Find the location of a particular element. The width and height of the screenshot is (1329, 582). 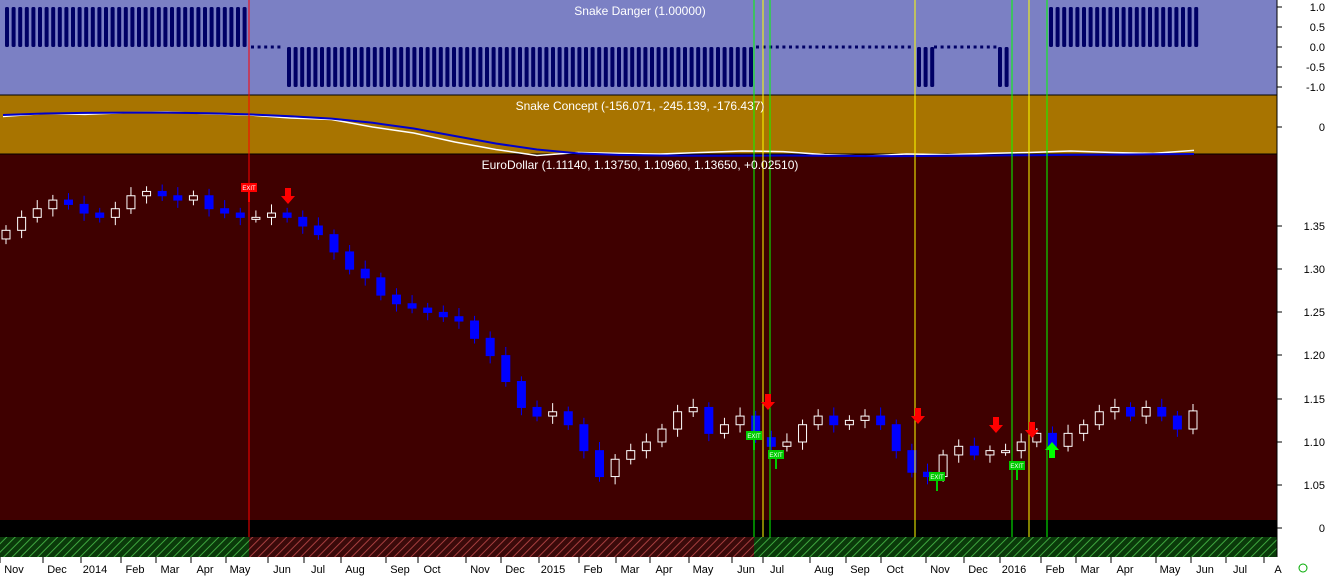

x-tick-label: May is located at coordinates (1170, 570).